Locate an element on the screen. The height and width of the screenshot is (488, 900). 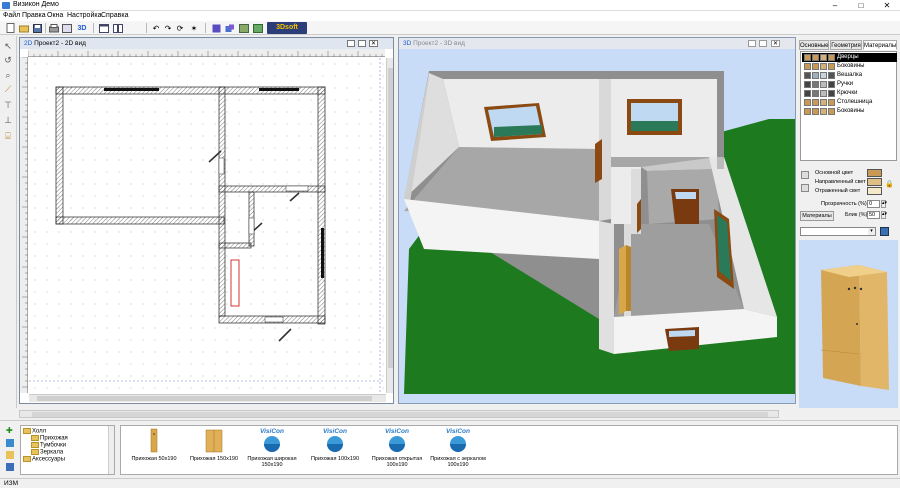
catalog-item: VisiCon Прихожая 100x190 is located at coordinates (335, 445).